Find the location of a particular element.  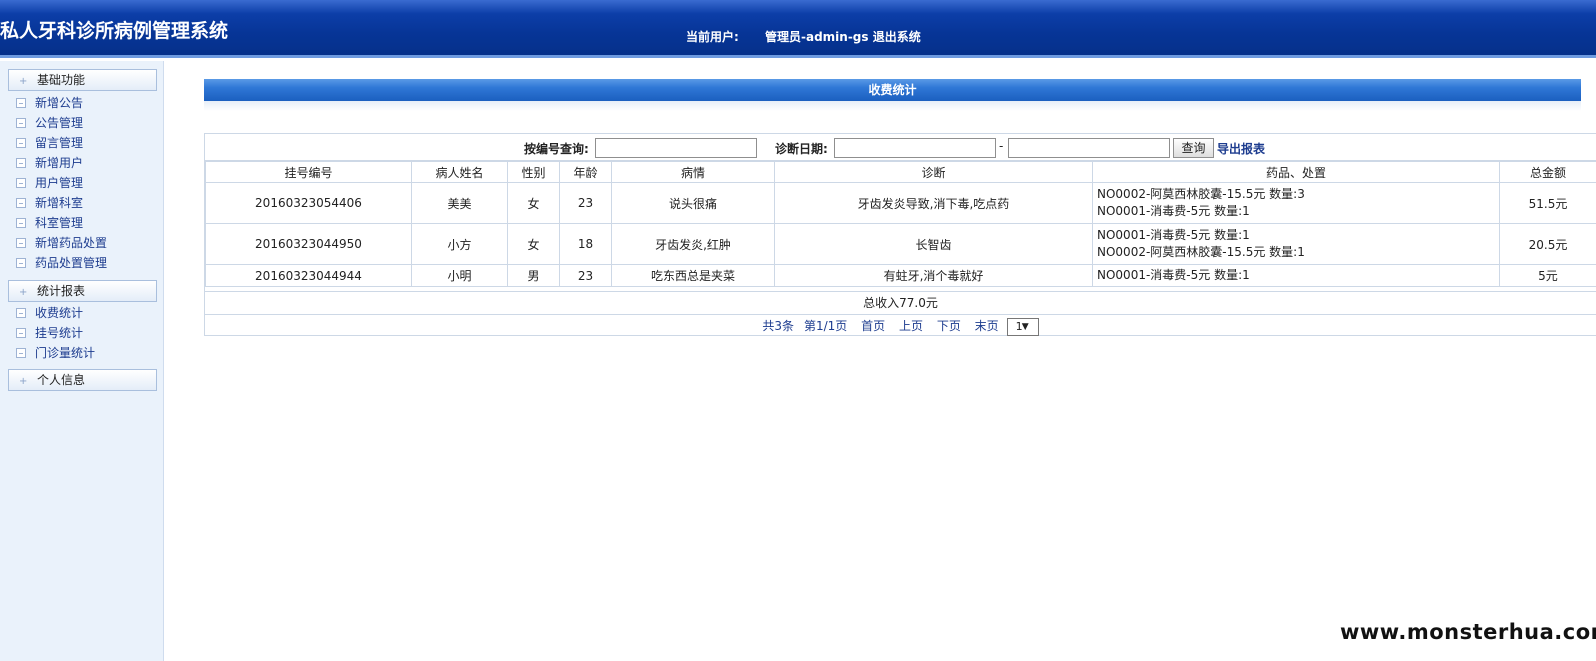

sidebar-item-label: 公告管理 is located at coordinates (59, 123).